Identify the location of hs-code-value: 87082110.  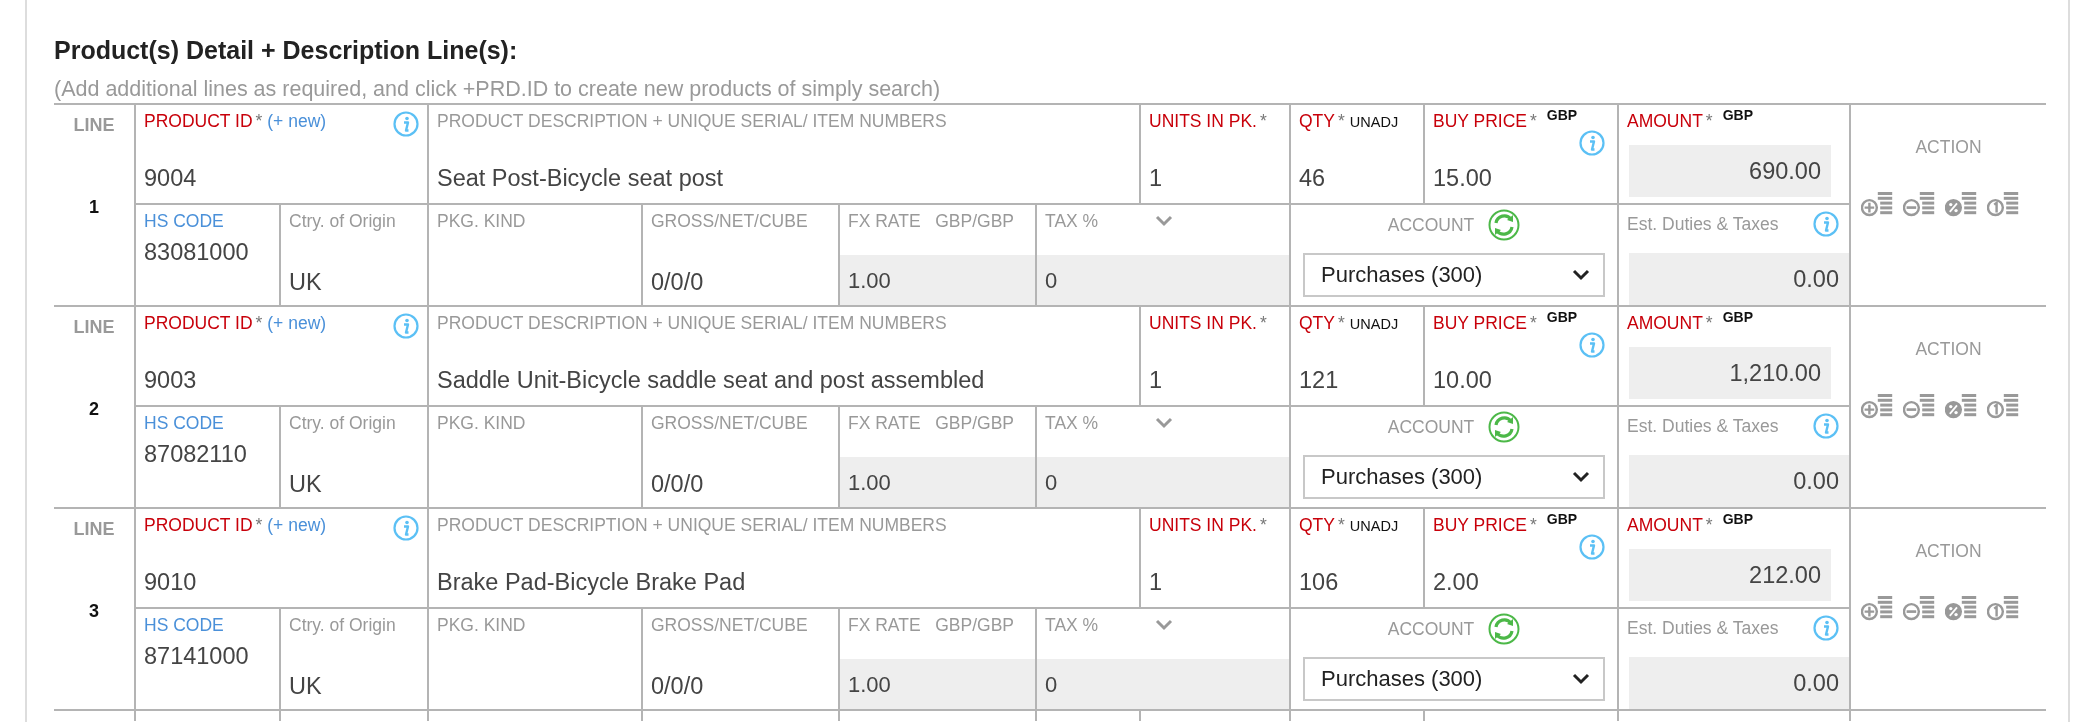
(196, 455).